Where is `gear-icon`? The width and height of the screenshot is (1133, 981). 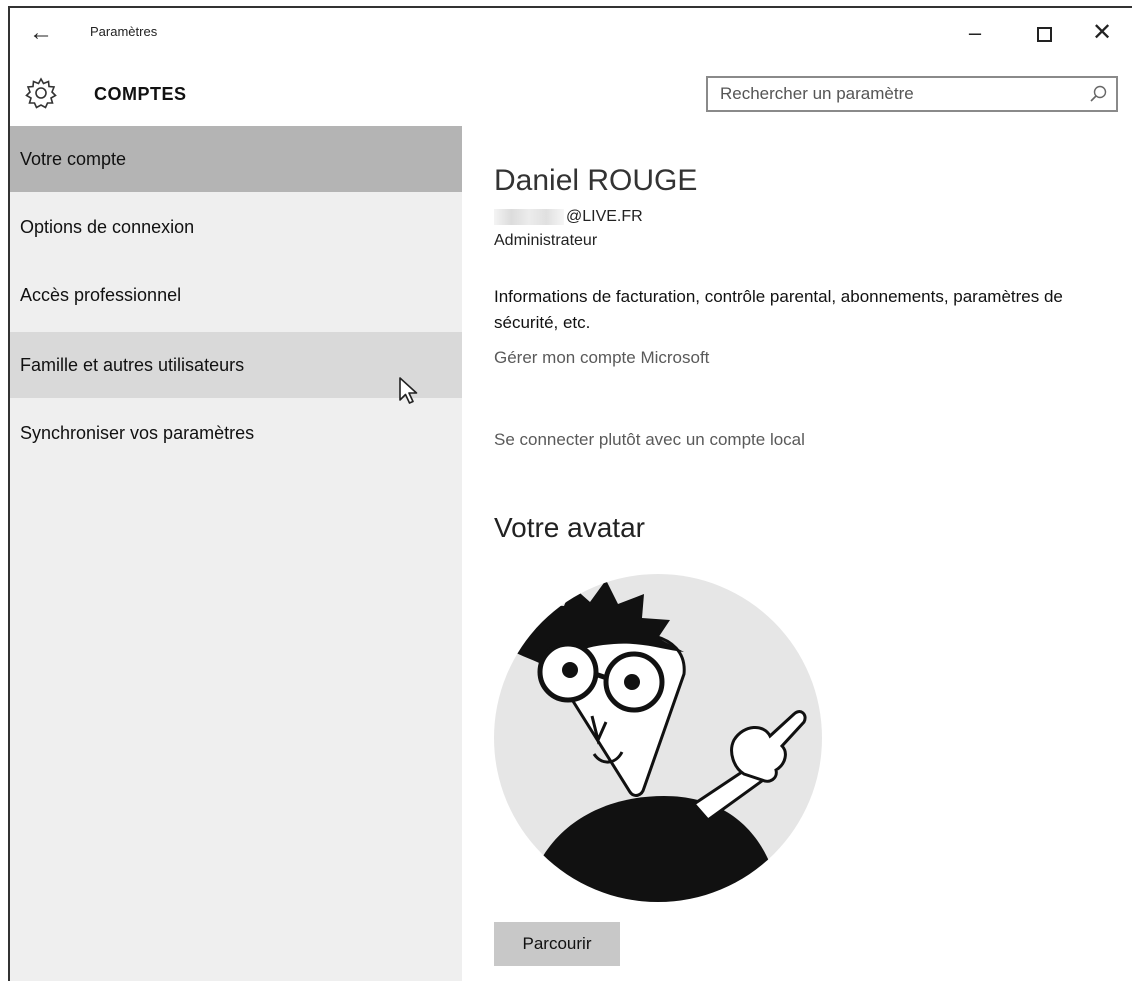 gear-icon is located at coordinates (41, 93).